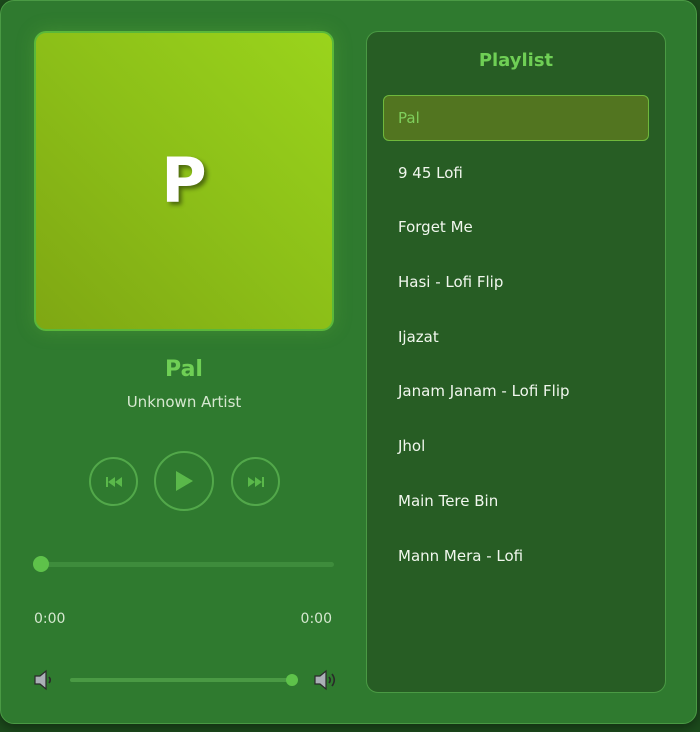  What do you see at coordinates (516, 337) in the screenshot?
I see `playlist-item: Ijazat` at bounding box center [516, 337].